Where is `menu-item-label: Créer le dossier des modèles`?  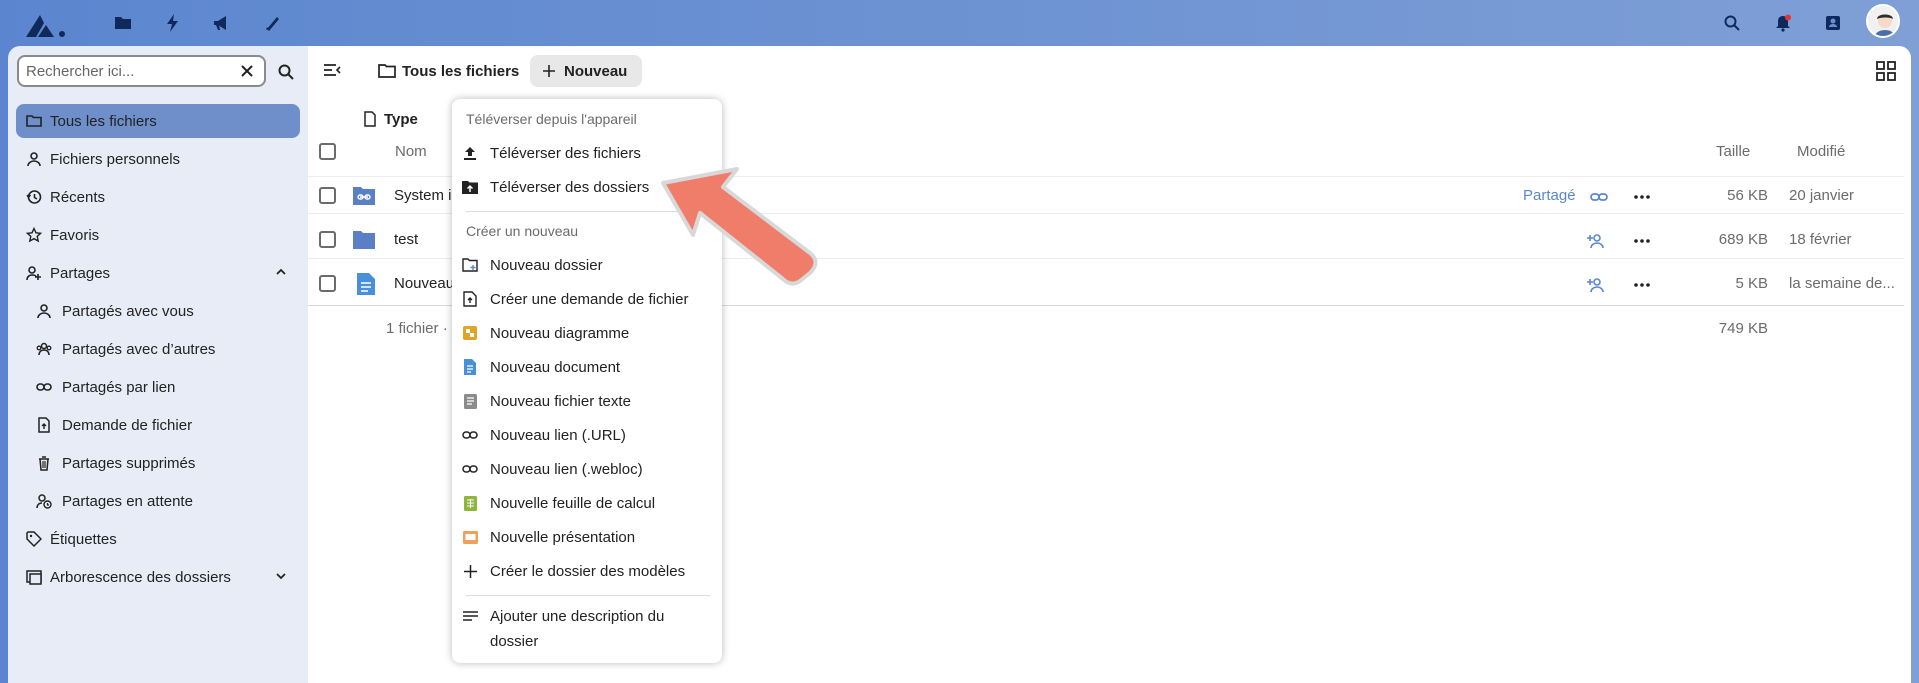 menu-item-label: Créer le dossier des modèles is located at coordinates (588, 571).